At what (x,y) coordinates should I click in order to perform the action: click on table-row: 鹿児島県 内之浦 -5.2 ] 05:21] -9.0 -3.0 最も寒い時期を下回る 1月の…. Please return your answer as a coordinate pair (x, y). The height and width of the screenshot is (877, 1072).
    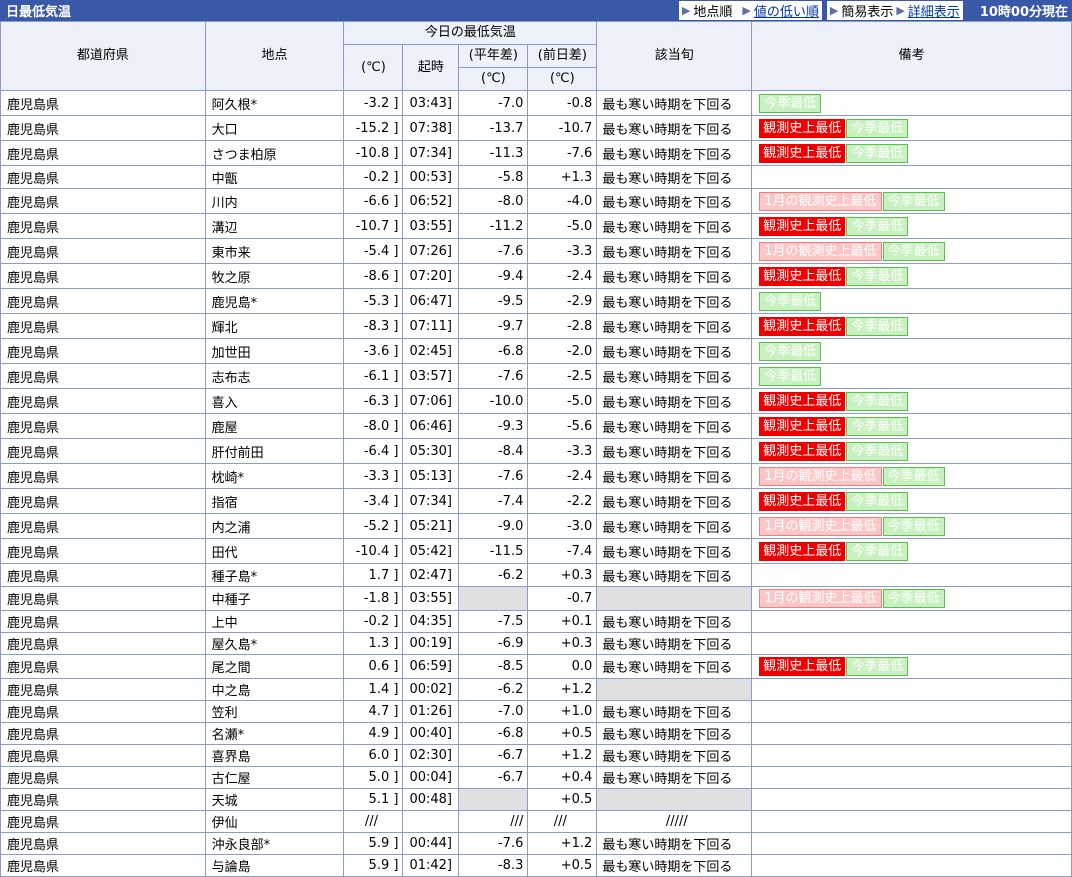
    Looking at the image, I should click on (536, 526).